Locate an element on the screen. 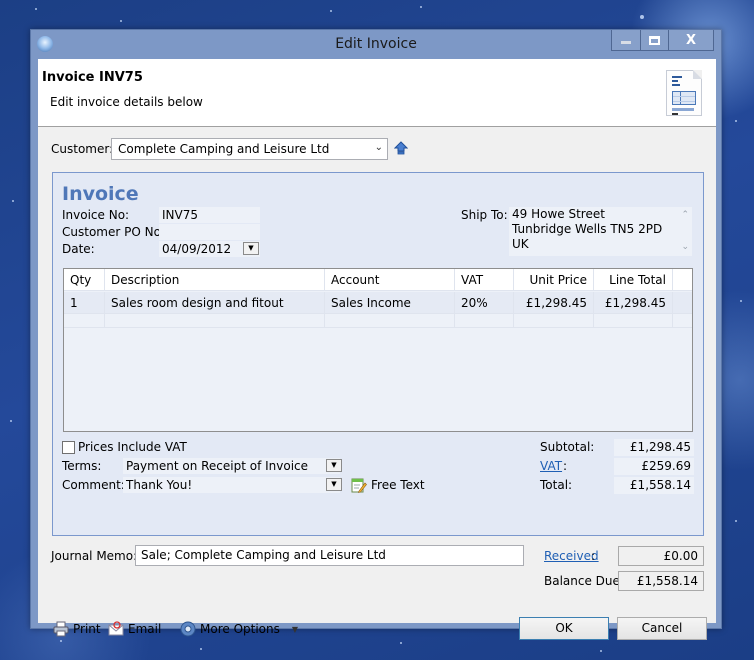 Image resolution: width=754 pixels, height=660 pixels. prices-include-vat-checkbox is located at coordinates (68, 447).